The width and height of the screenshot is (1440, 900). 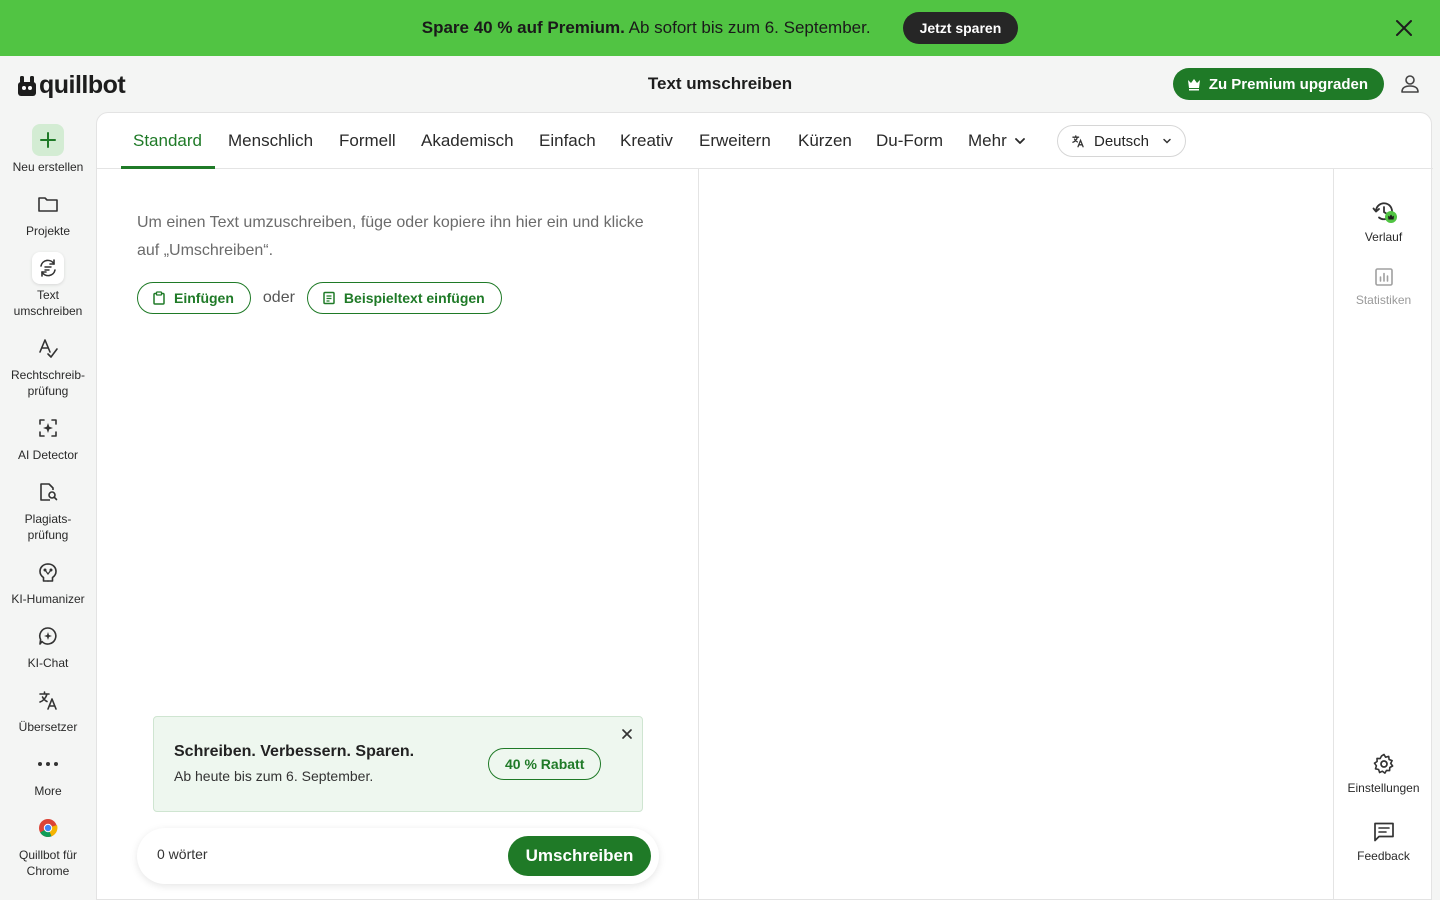 I want to click on rephrase-button: Umschreiben, so click(x=579, y=856).